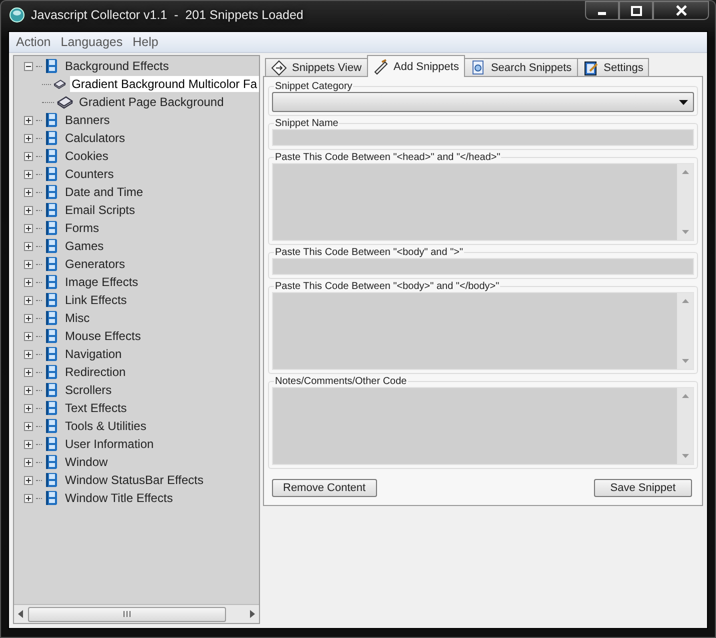  I want to click on tree-item: Image Effects, so click(101, 282).